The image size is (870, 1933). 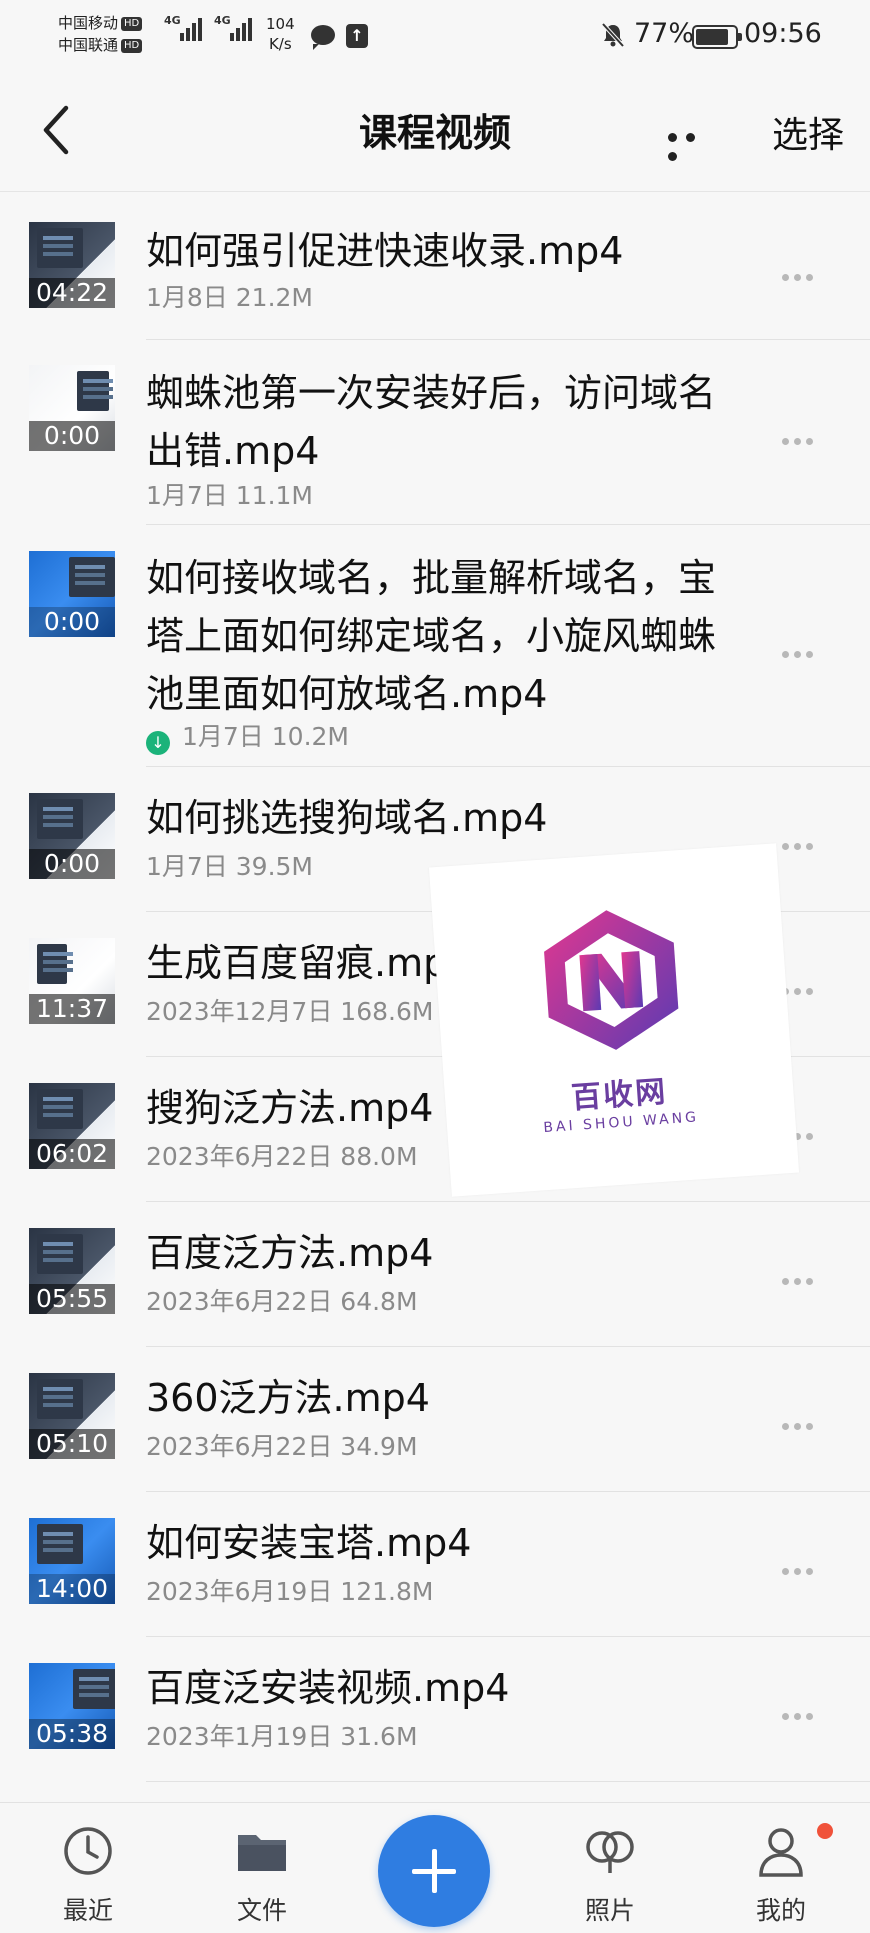 I want to click on video-duration: 14:00, so click(x=72, y=1589).